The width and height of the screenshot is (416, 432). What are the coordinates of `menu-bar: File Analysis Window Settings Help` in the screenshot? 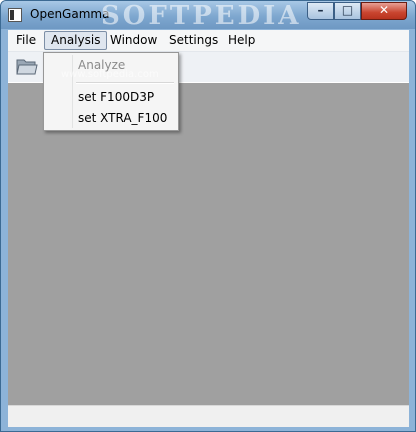 It's located at (208, 41).